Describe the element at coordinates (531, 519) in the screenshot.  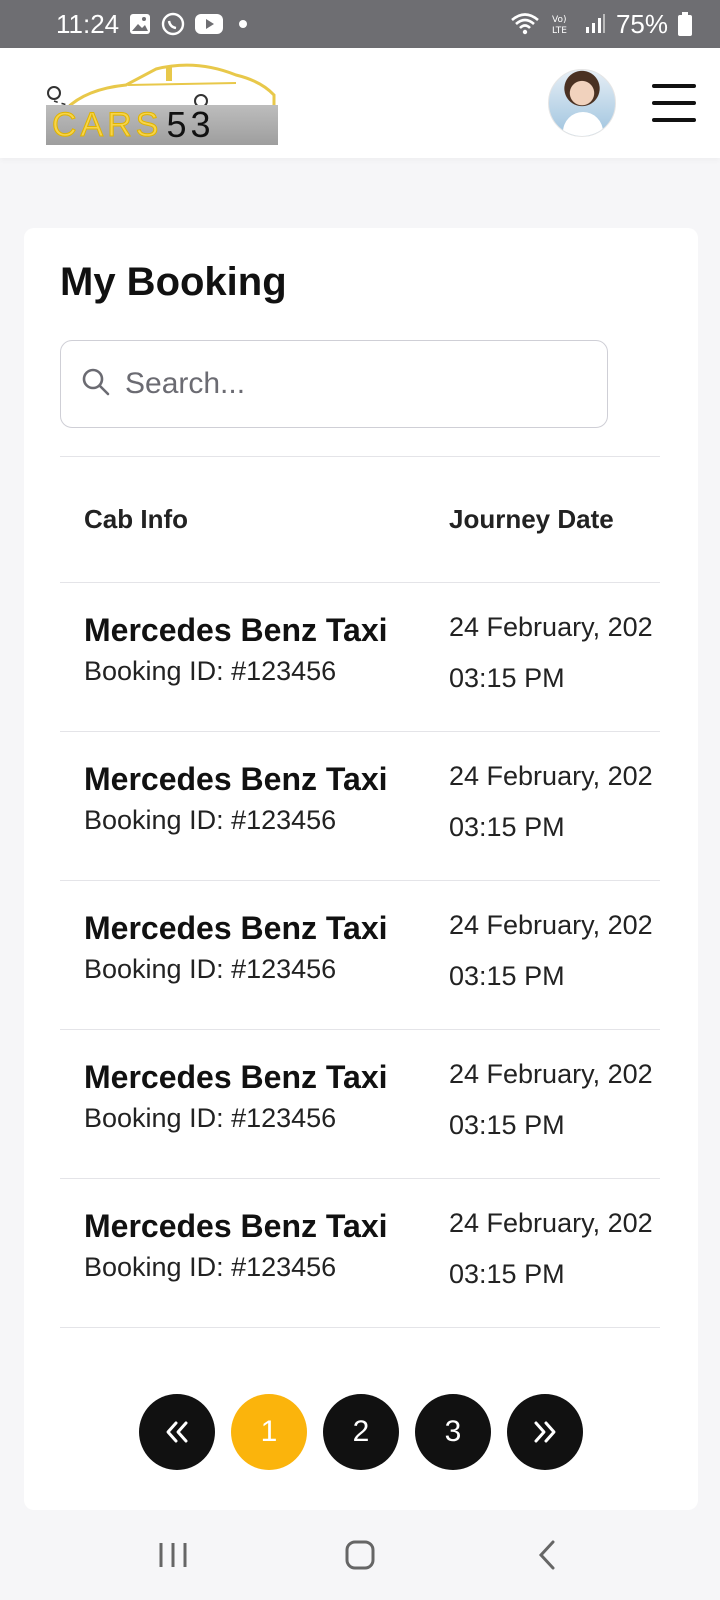
I see `column-header-journey-date: Journey Date` at that location.